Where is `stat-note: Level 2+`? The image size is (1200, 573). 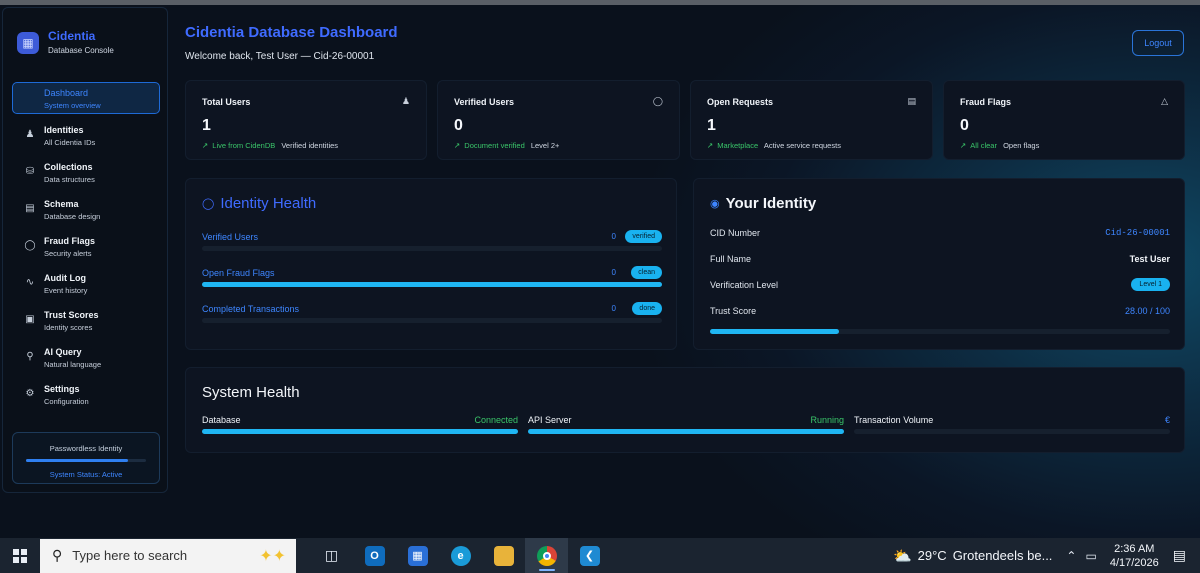 stat-note: Level 2+ is located at coordinates (545, 145).